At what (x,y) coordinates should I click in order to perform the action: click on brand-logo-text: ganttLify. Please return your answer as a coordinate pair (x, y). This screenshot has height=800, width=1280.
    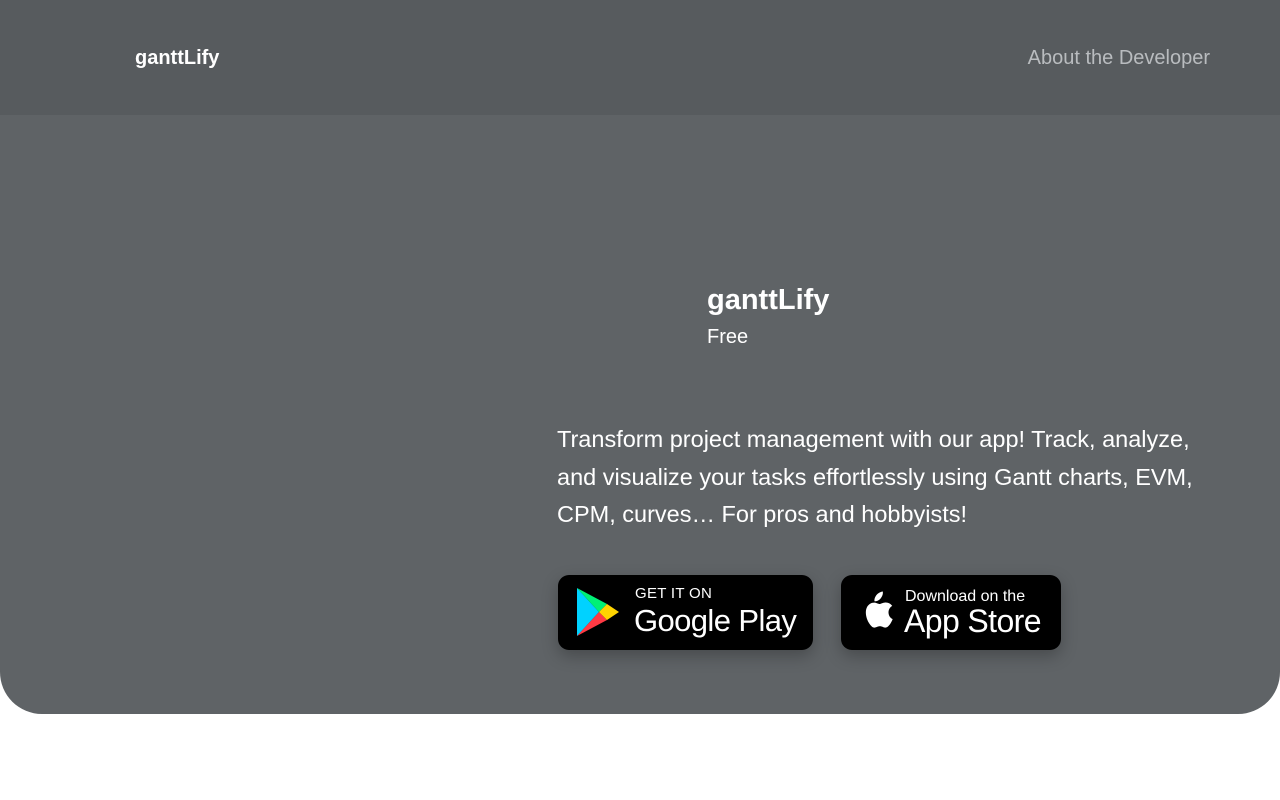
    Looking at the image, I should click on (177, 58).